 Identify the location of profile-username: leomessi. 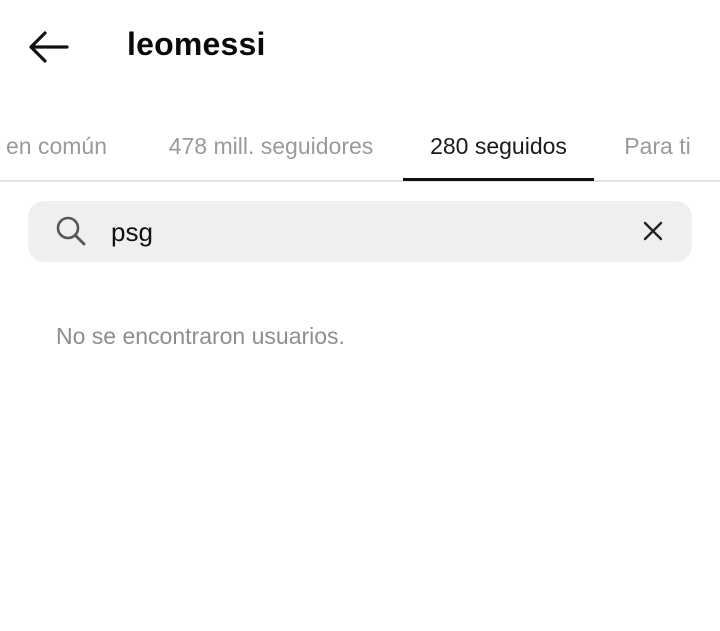
(196, 44).